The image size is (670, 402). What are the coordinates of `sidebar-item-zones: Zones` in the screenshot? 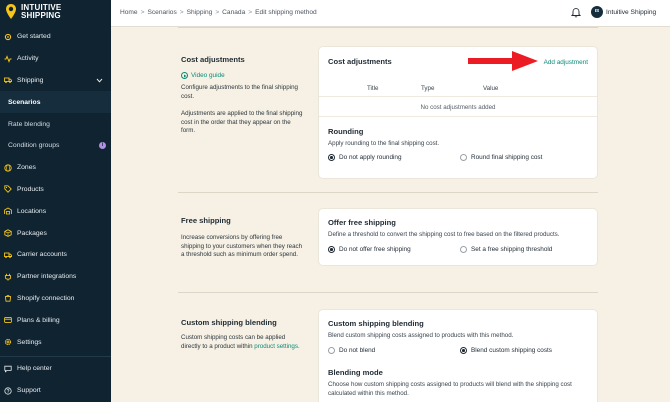 It's located at (55, 168).